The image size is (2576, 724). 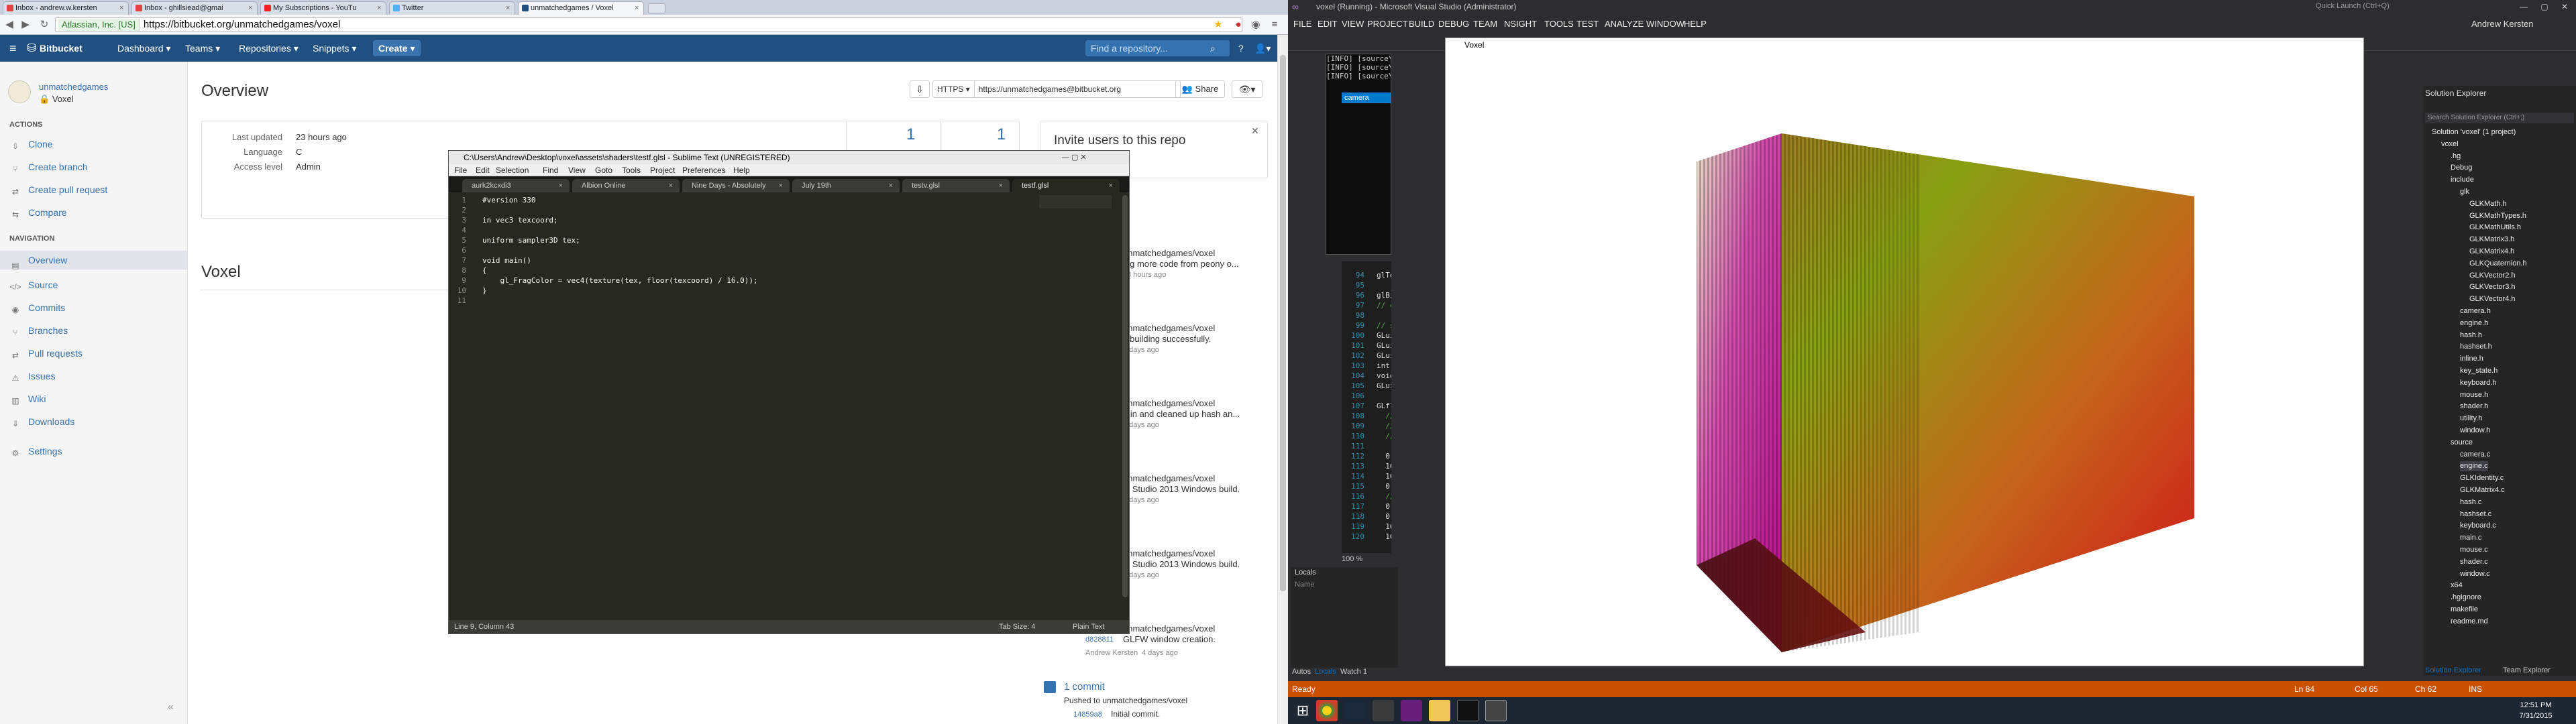 I want to click on tree-item: inline.h, so click(x=2471, y=359).